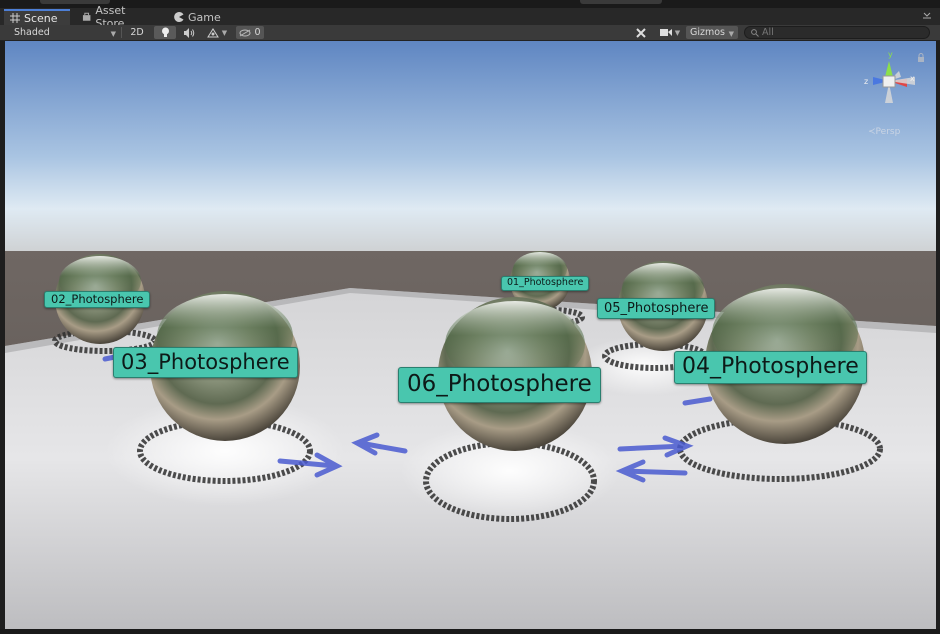 Image resolution: width=940 pixels, height=634 pixels. I want to click on store-icon, so click(86, 16).